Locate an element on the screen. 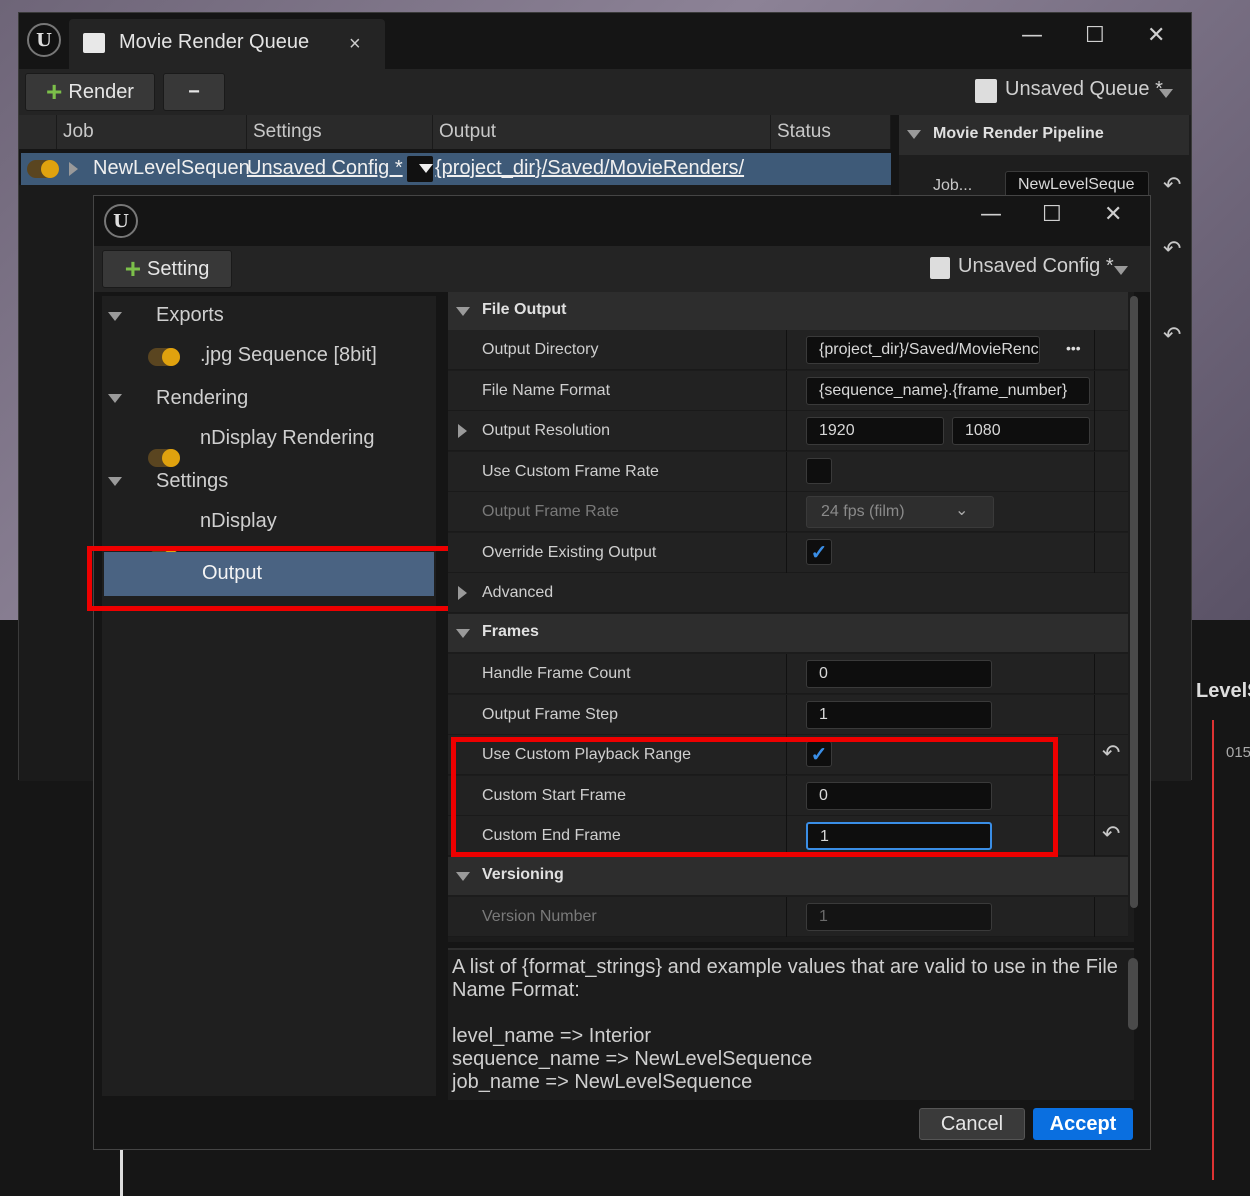 This screenshot has width=1250, height=1196. row-handle-frame-count: Handle Frame Count 0 is located at coordinates (788, 674).